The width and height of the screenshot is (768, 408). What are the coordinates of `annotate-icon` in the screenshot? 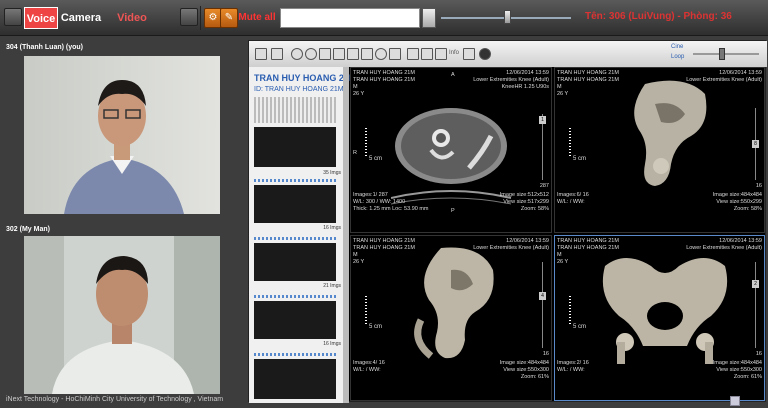 It's located at (413, 54).